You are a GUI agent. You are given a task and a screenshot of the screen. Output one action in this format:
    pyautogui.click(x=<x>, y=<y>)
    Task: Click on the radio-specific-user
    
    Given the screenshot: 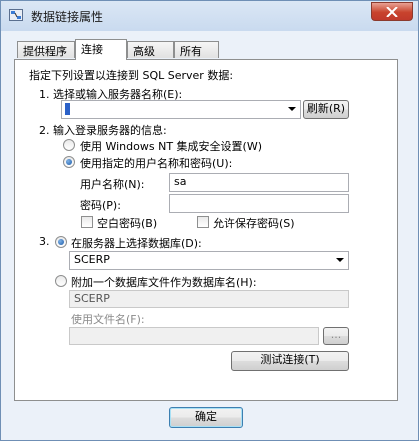 What is the action you would take?
    pyautogui.click(x=69, y=162)
    